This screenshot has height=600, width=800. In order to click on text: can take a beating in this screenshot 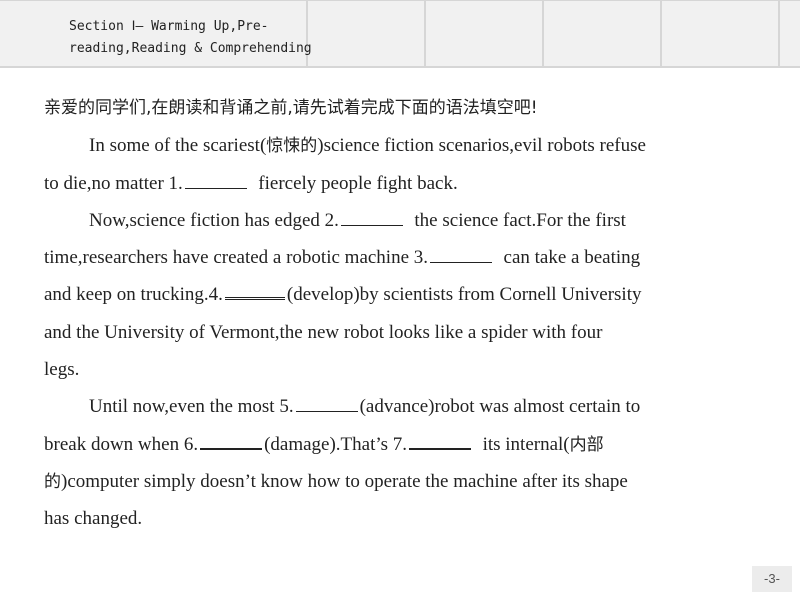, I will do `click(572, 258)`.